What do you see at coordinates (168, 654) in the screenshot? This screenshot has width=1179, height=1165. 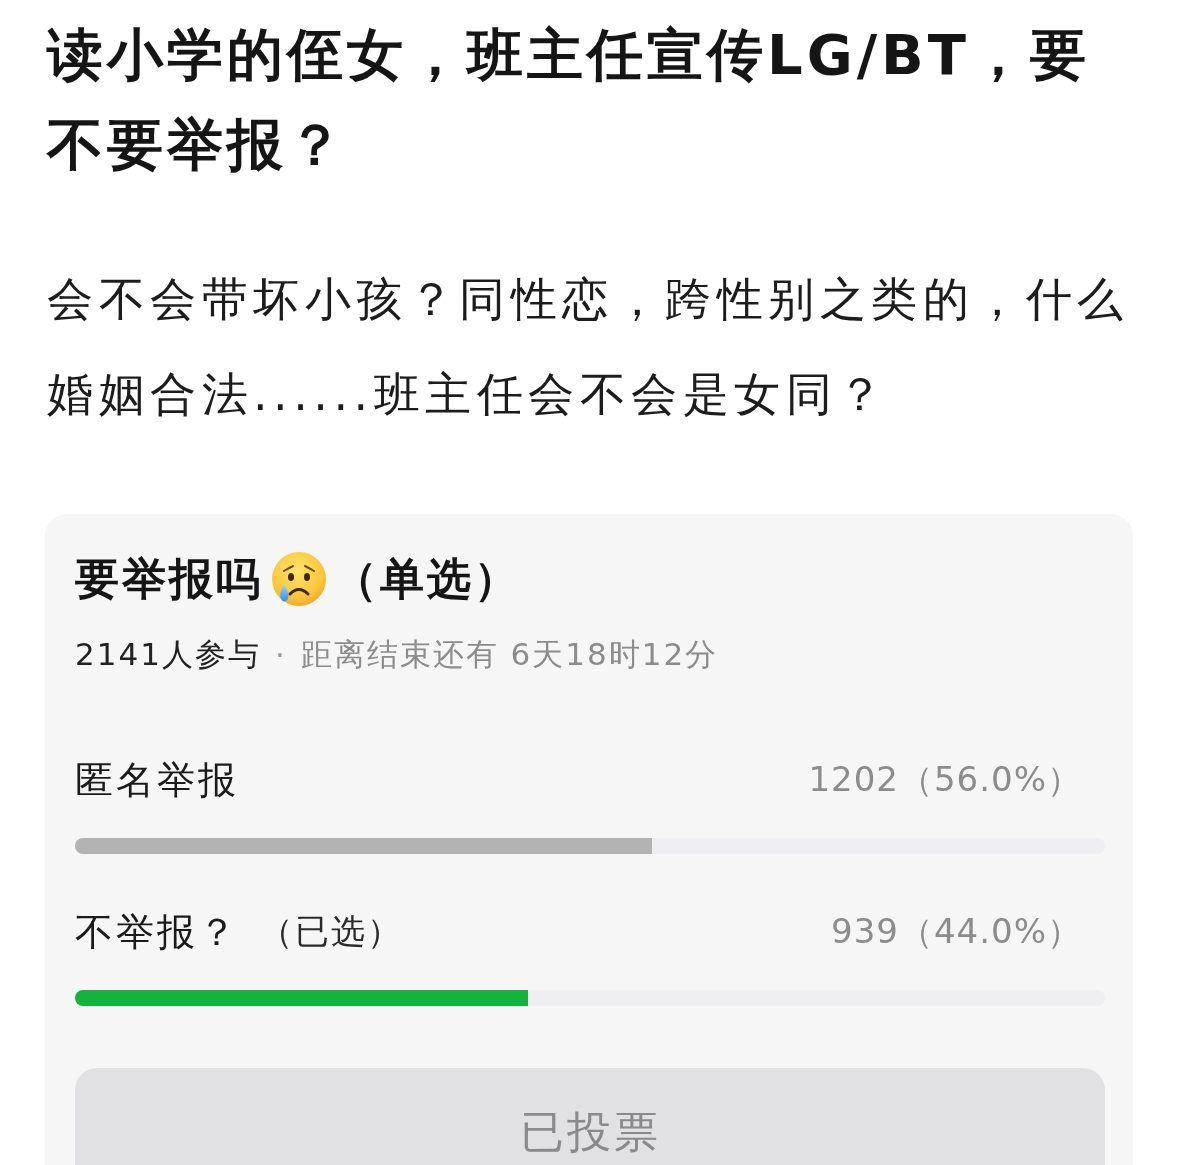 I see `participant-count: 2141人参与` at bounding box center [168, 654].